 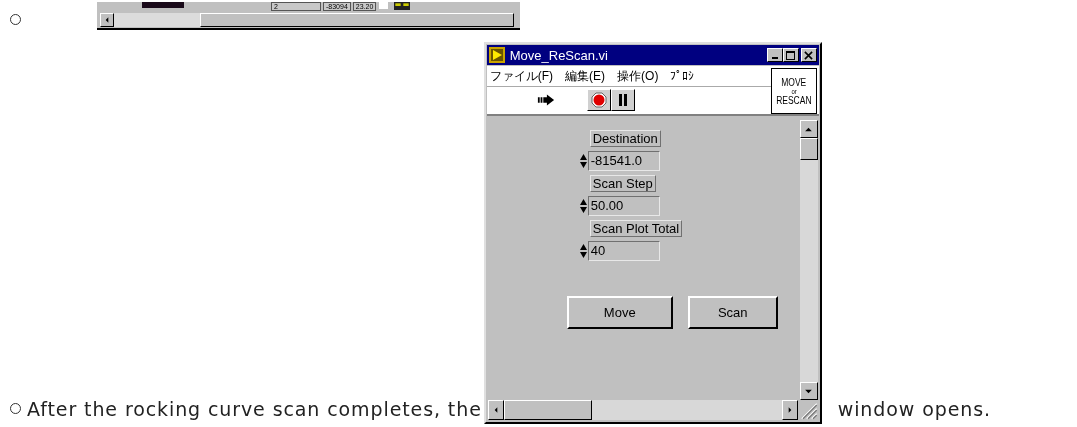 I want to click on panel-button: Scan, so click(x=732, y=312).